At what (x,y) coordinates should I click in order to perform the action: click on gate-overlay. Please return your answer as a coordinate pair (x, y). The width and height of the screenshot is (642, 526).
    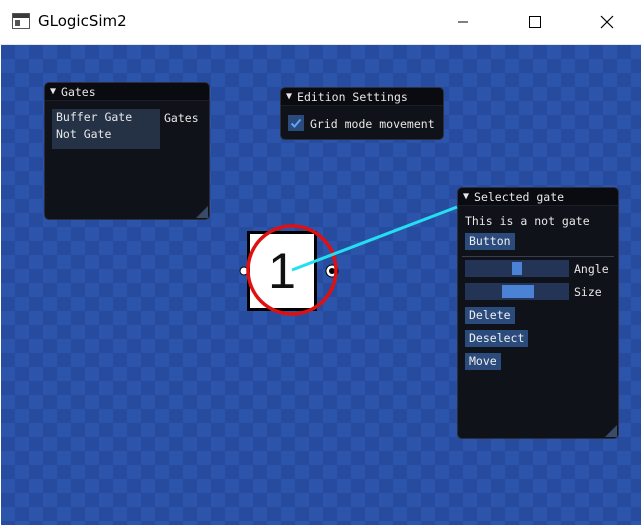
    Looking at the image, I should click on (348, 260).